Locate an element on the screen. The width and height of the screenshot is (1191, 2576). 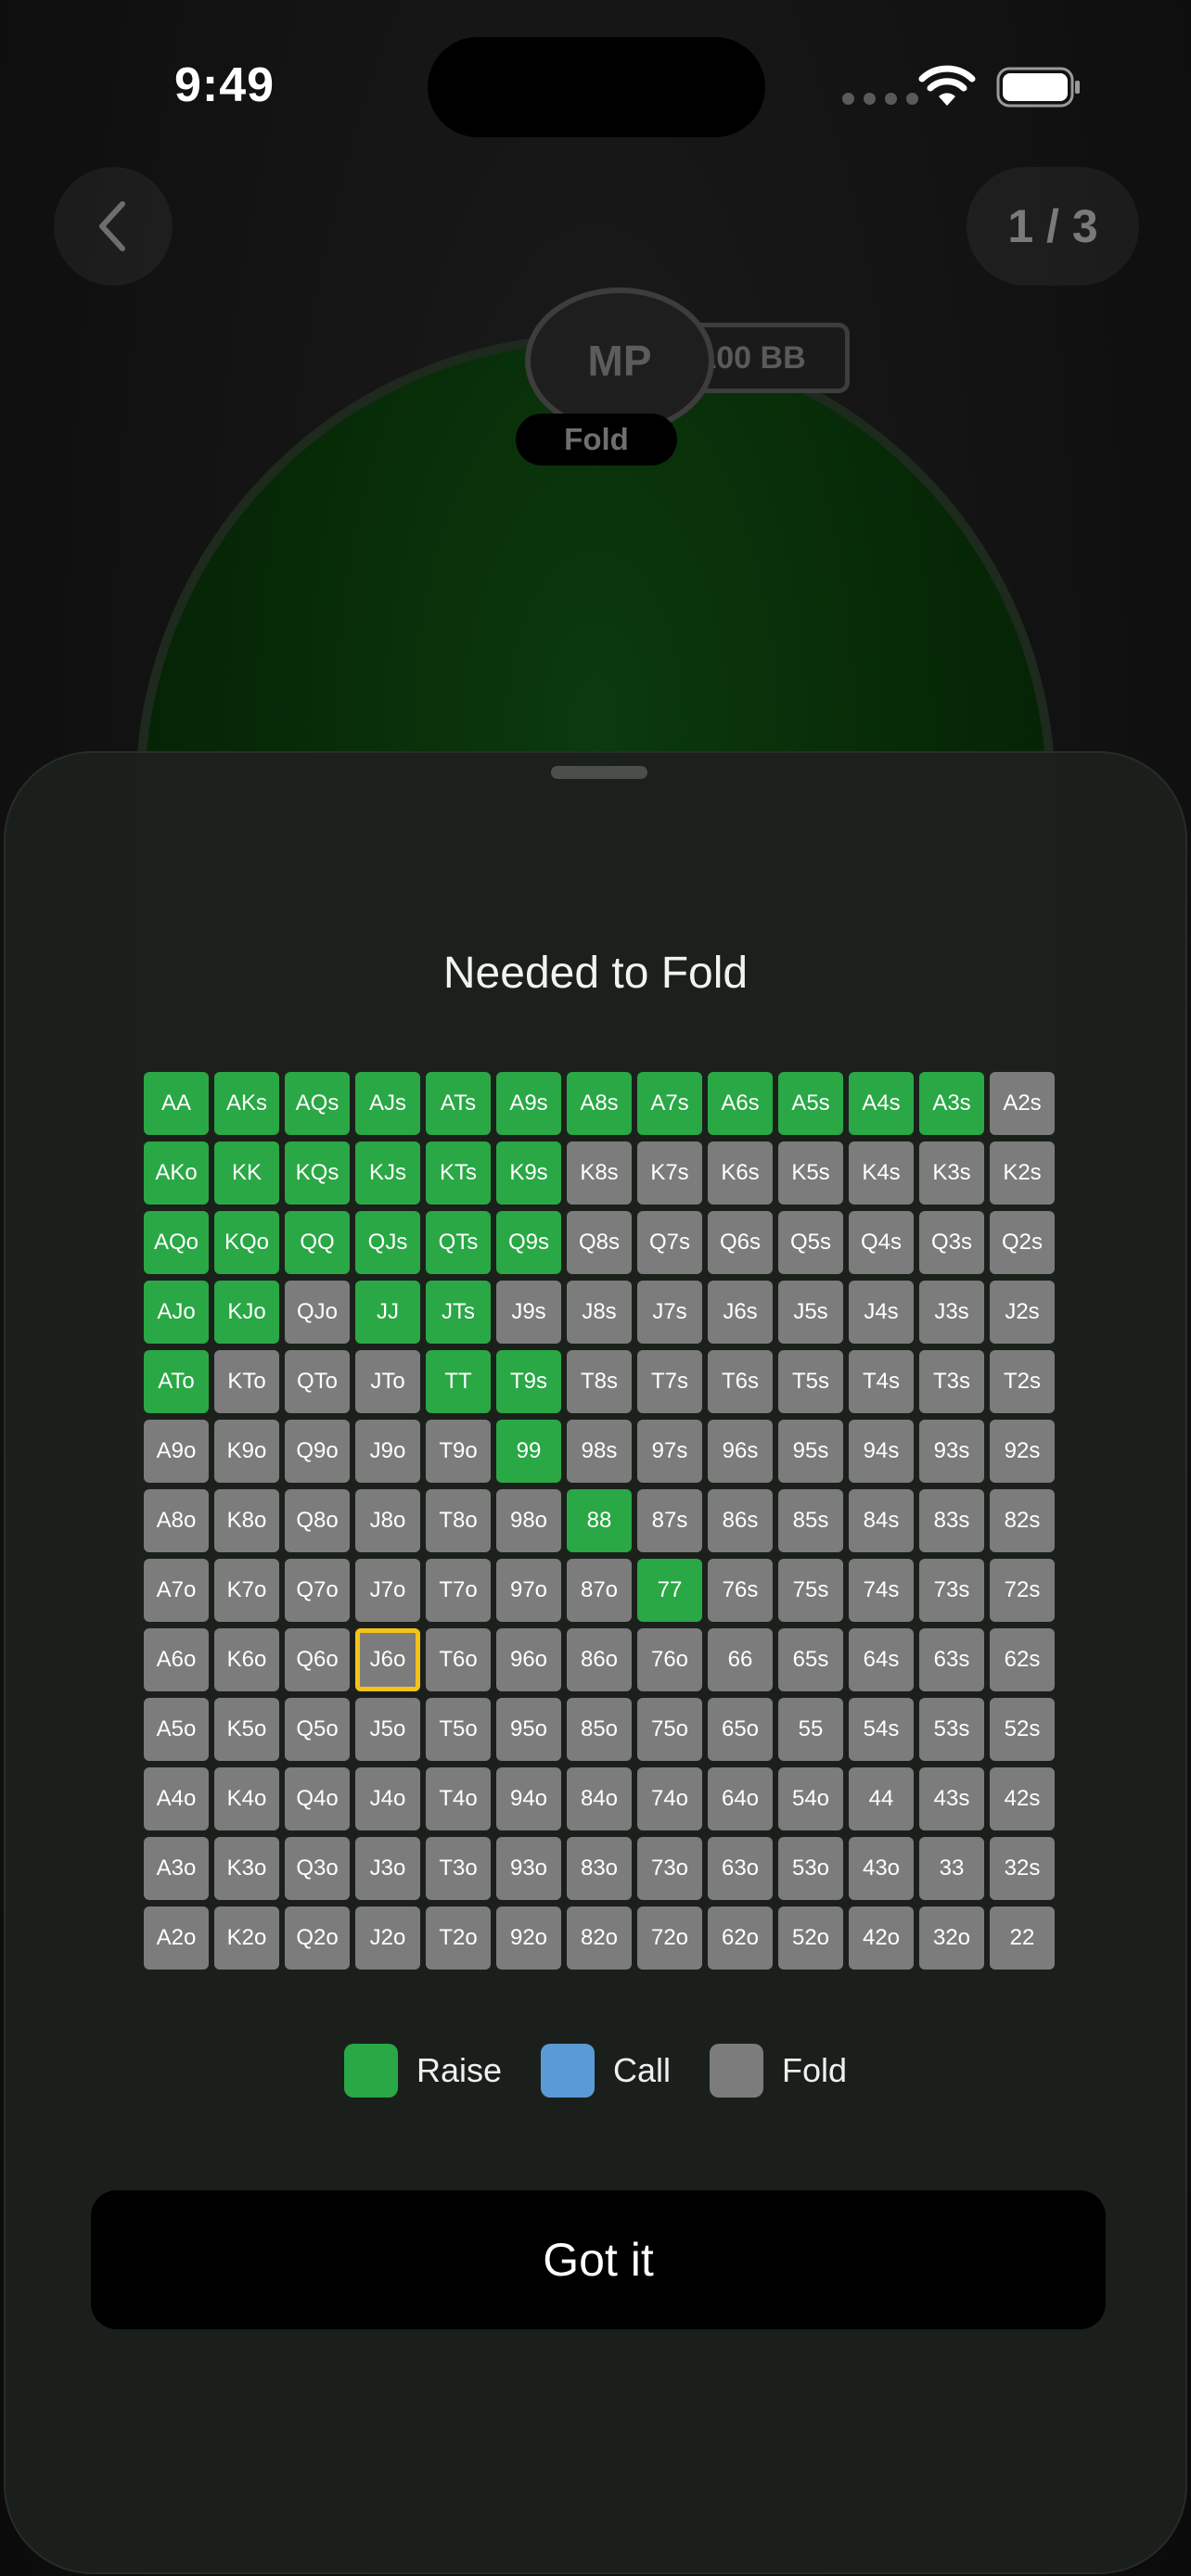
hand-cell: J7s is located at coordinates (669, 1312).